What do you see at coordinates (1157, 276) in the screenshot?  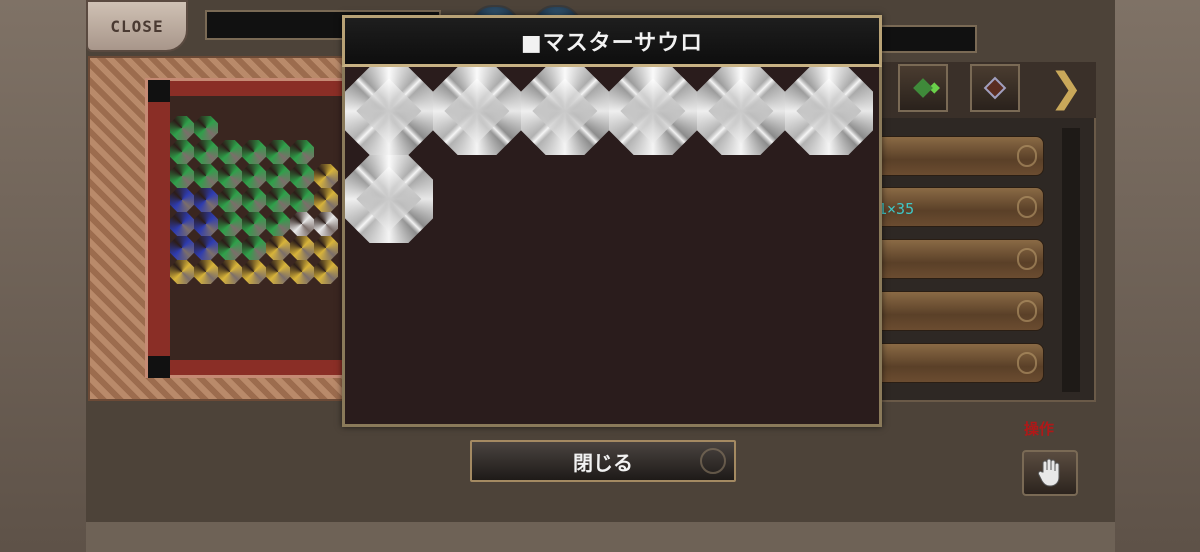 I see `right-margin` at bounding box center [1157, 276].